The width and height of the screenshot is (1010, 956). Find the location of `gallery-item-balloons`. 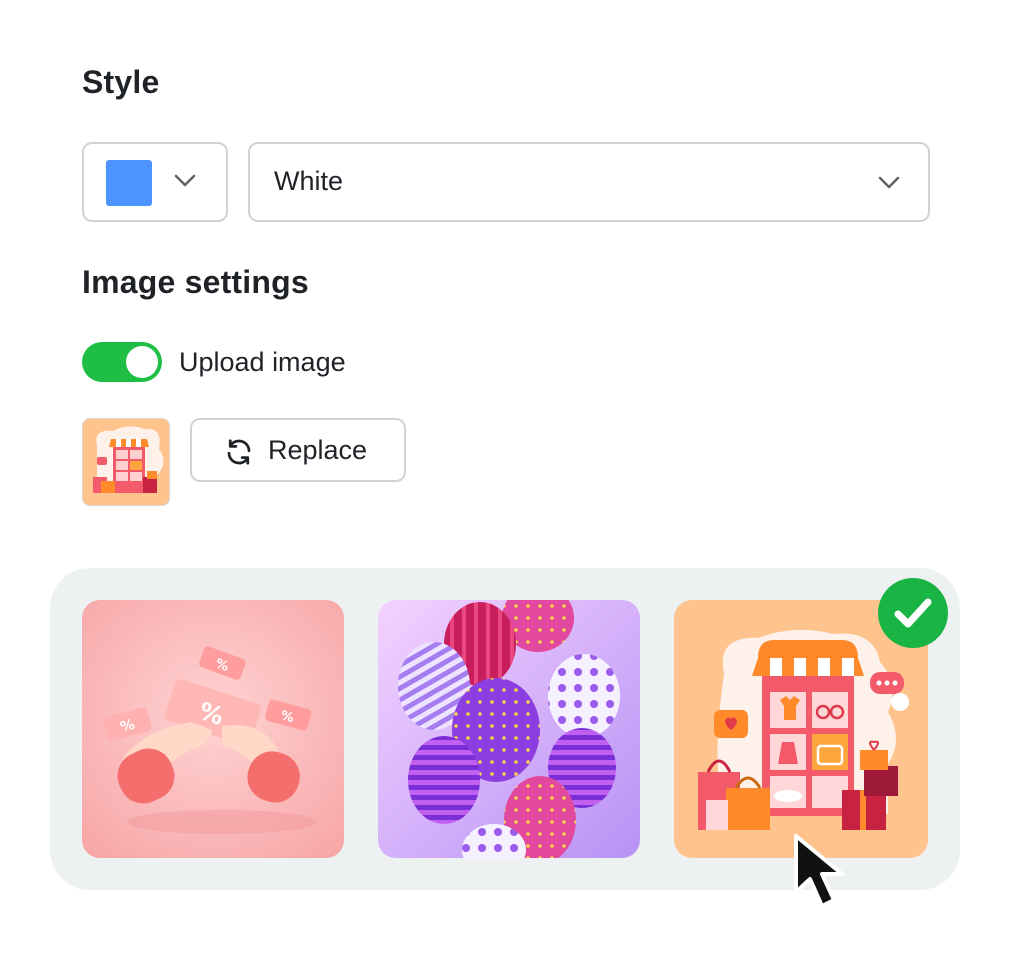

gallery-item-balloons is located at coordinates (509, 729).